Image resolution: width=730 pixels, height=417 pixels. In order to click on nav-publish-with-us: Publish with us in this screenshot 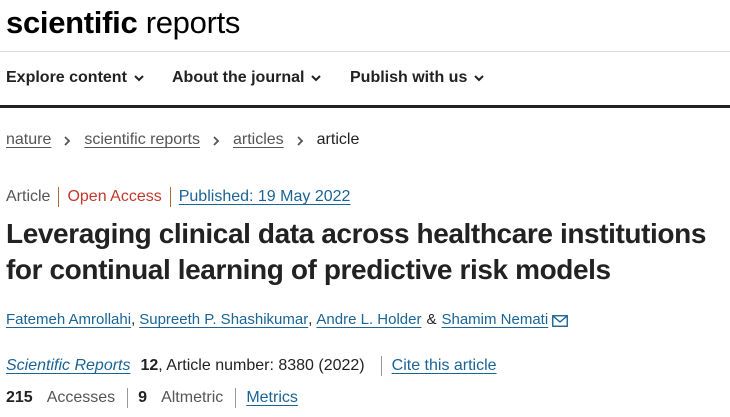, I will do `click(417, 78)`.